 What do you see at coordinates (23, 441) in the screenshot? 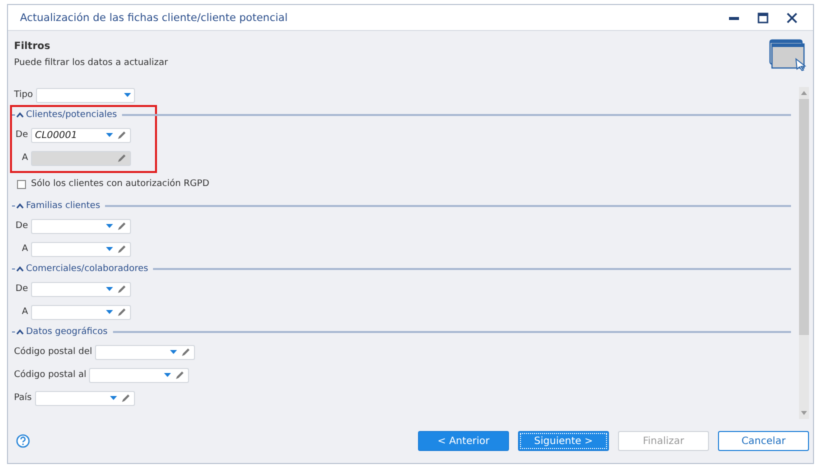
I see `help-icon` at bounding box center [23, 441].